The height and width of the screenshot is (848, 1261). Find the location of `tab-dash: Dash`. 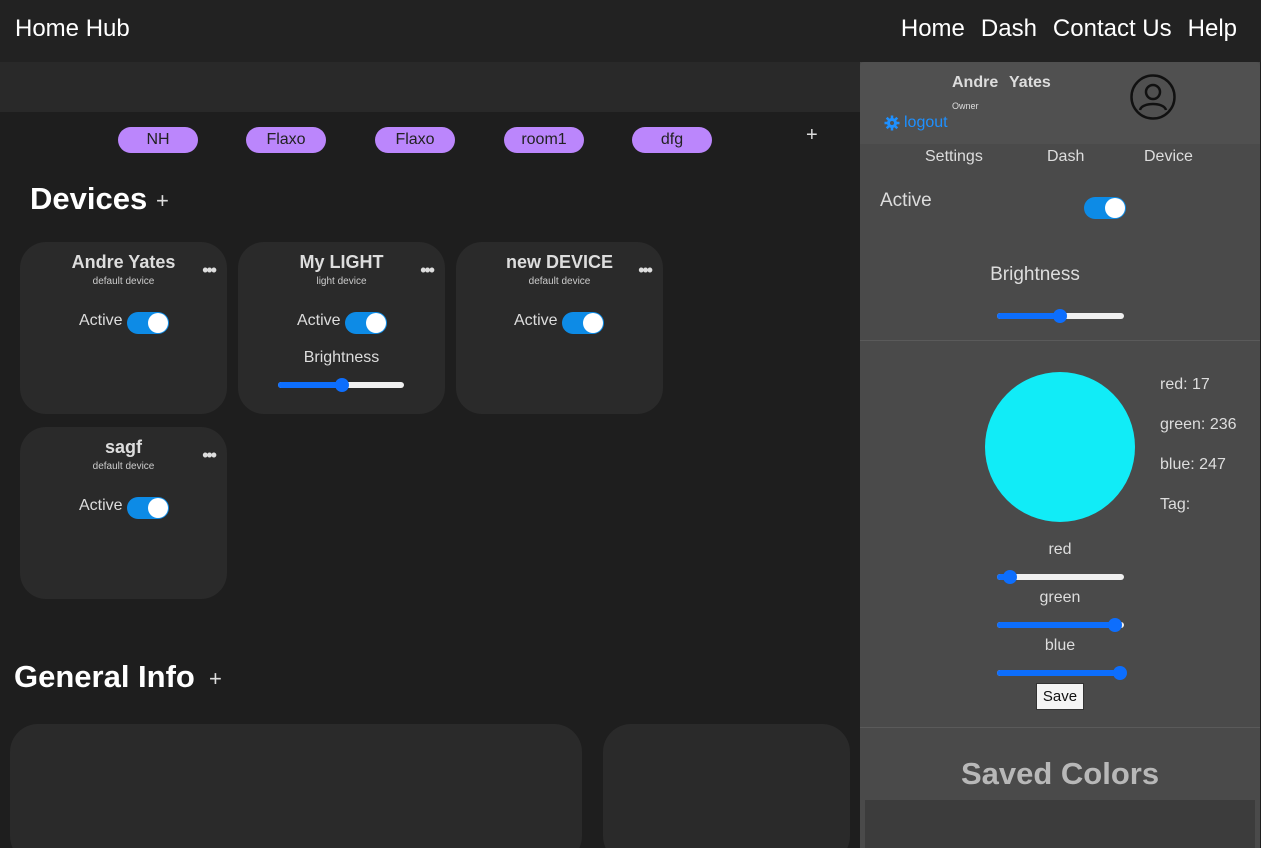

tab-dash: Dash is located at coordinates (1065, 157).